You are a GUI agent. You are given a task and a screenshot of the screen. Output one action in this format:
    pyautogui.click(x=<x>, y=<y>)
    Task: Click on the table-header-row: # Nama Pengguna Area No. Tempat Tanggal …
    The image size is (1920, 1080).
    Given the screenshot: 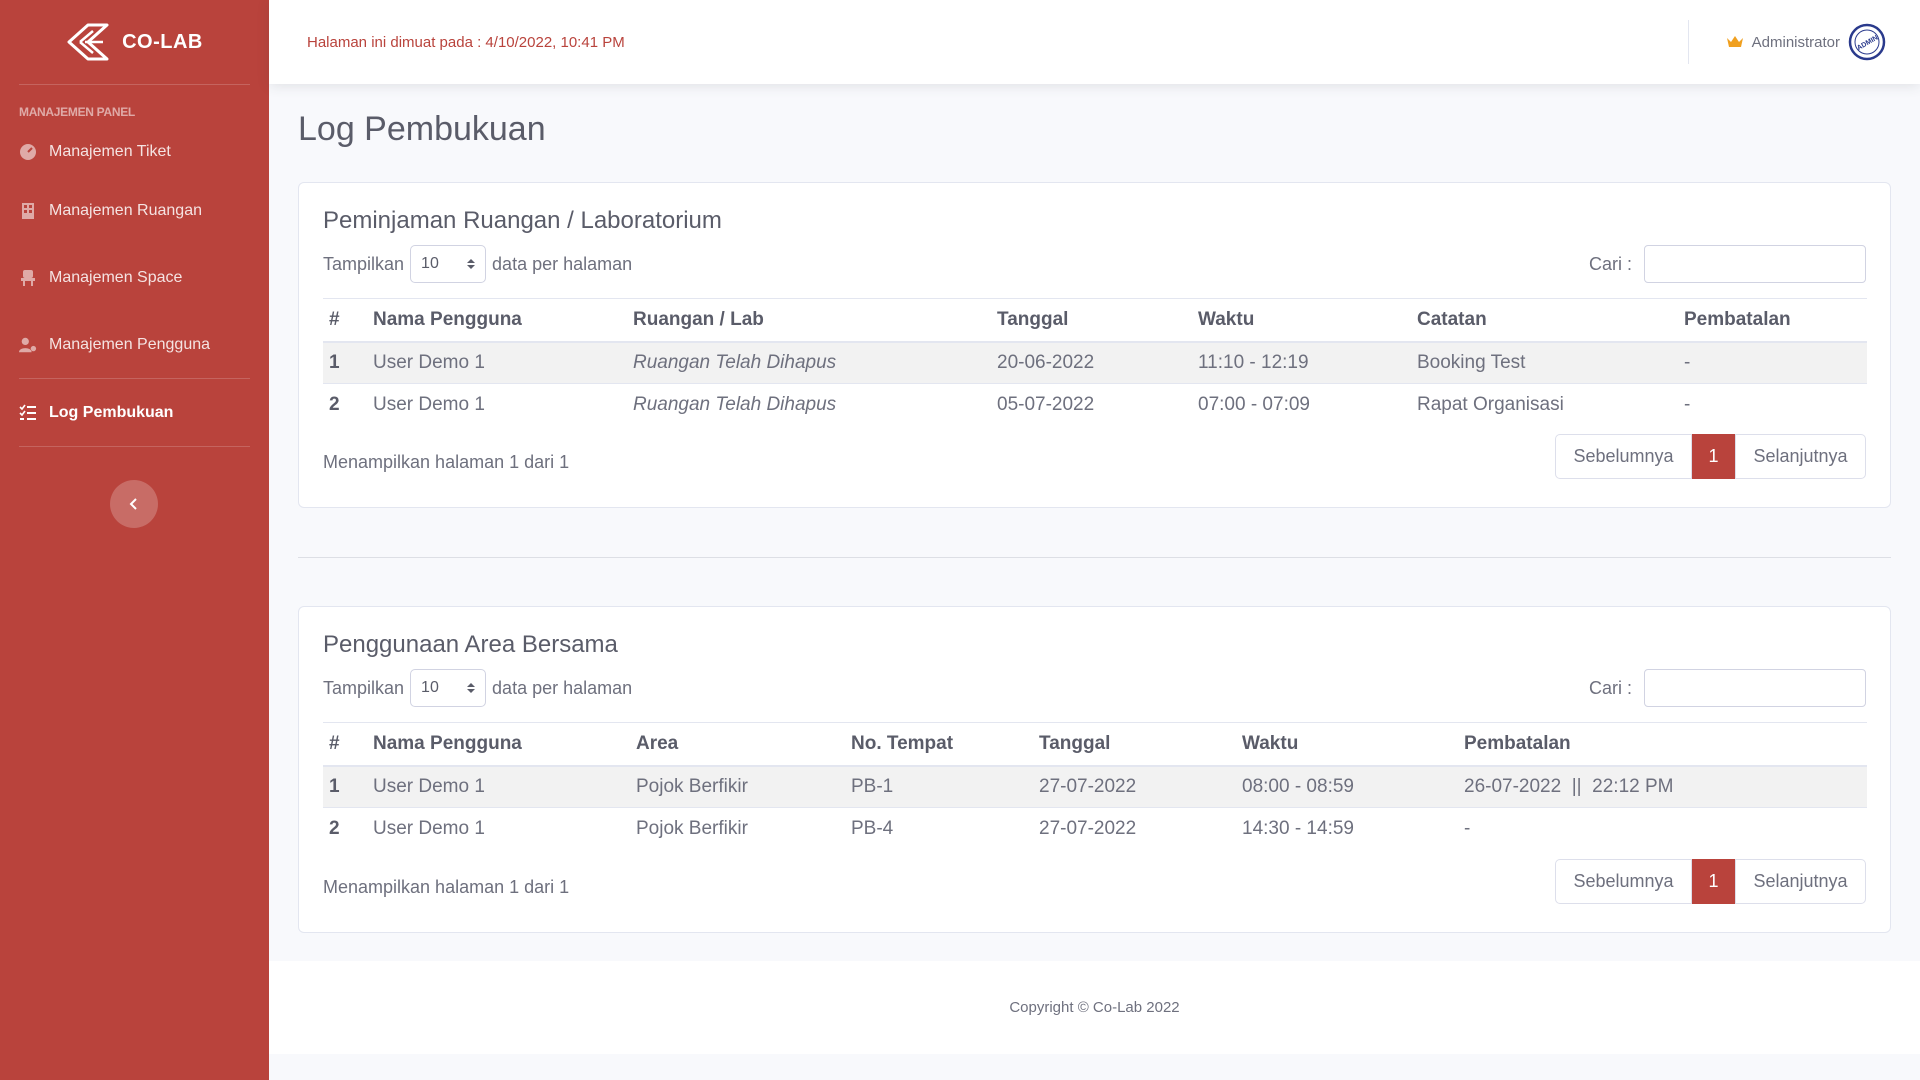 What is the action you would take?
    pyautogui.click(x=1095, y=744)
    